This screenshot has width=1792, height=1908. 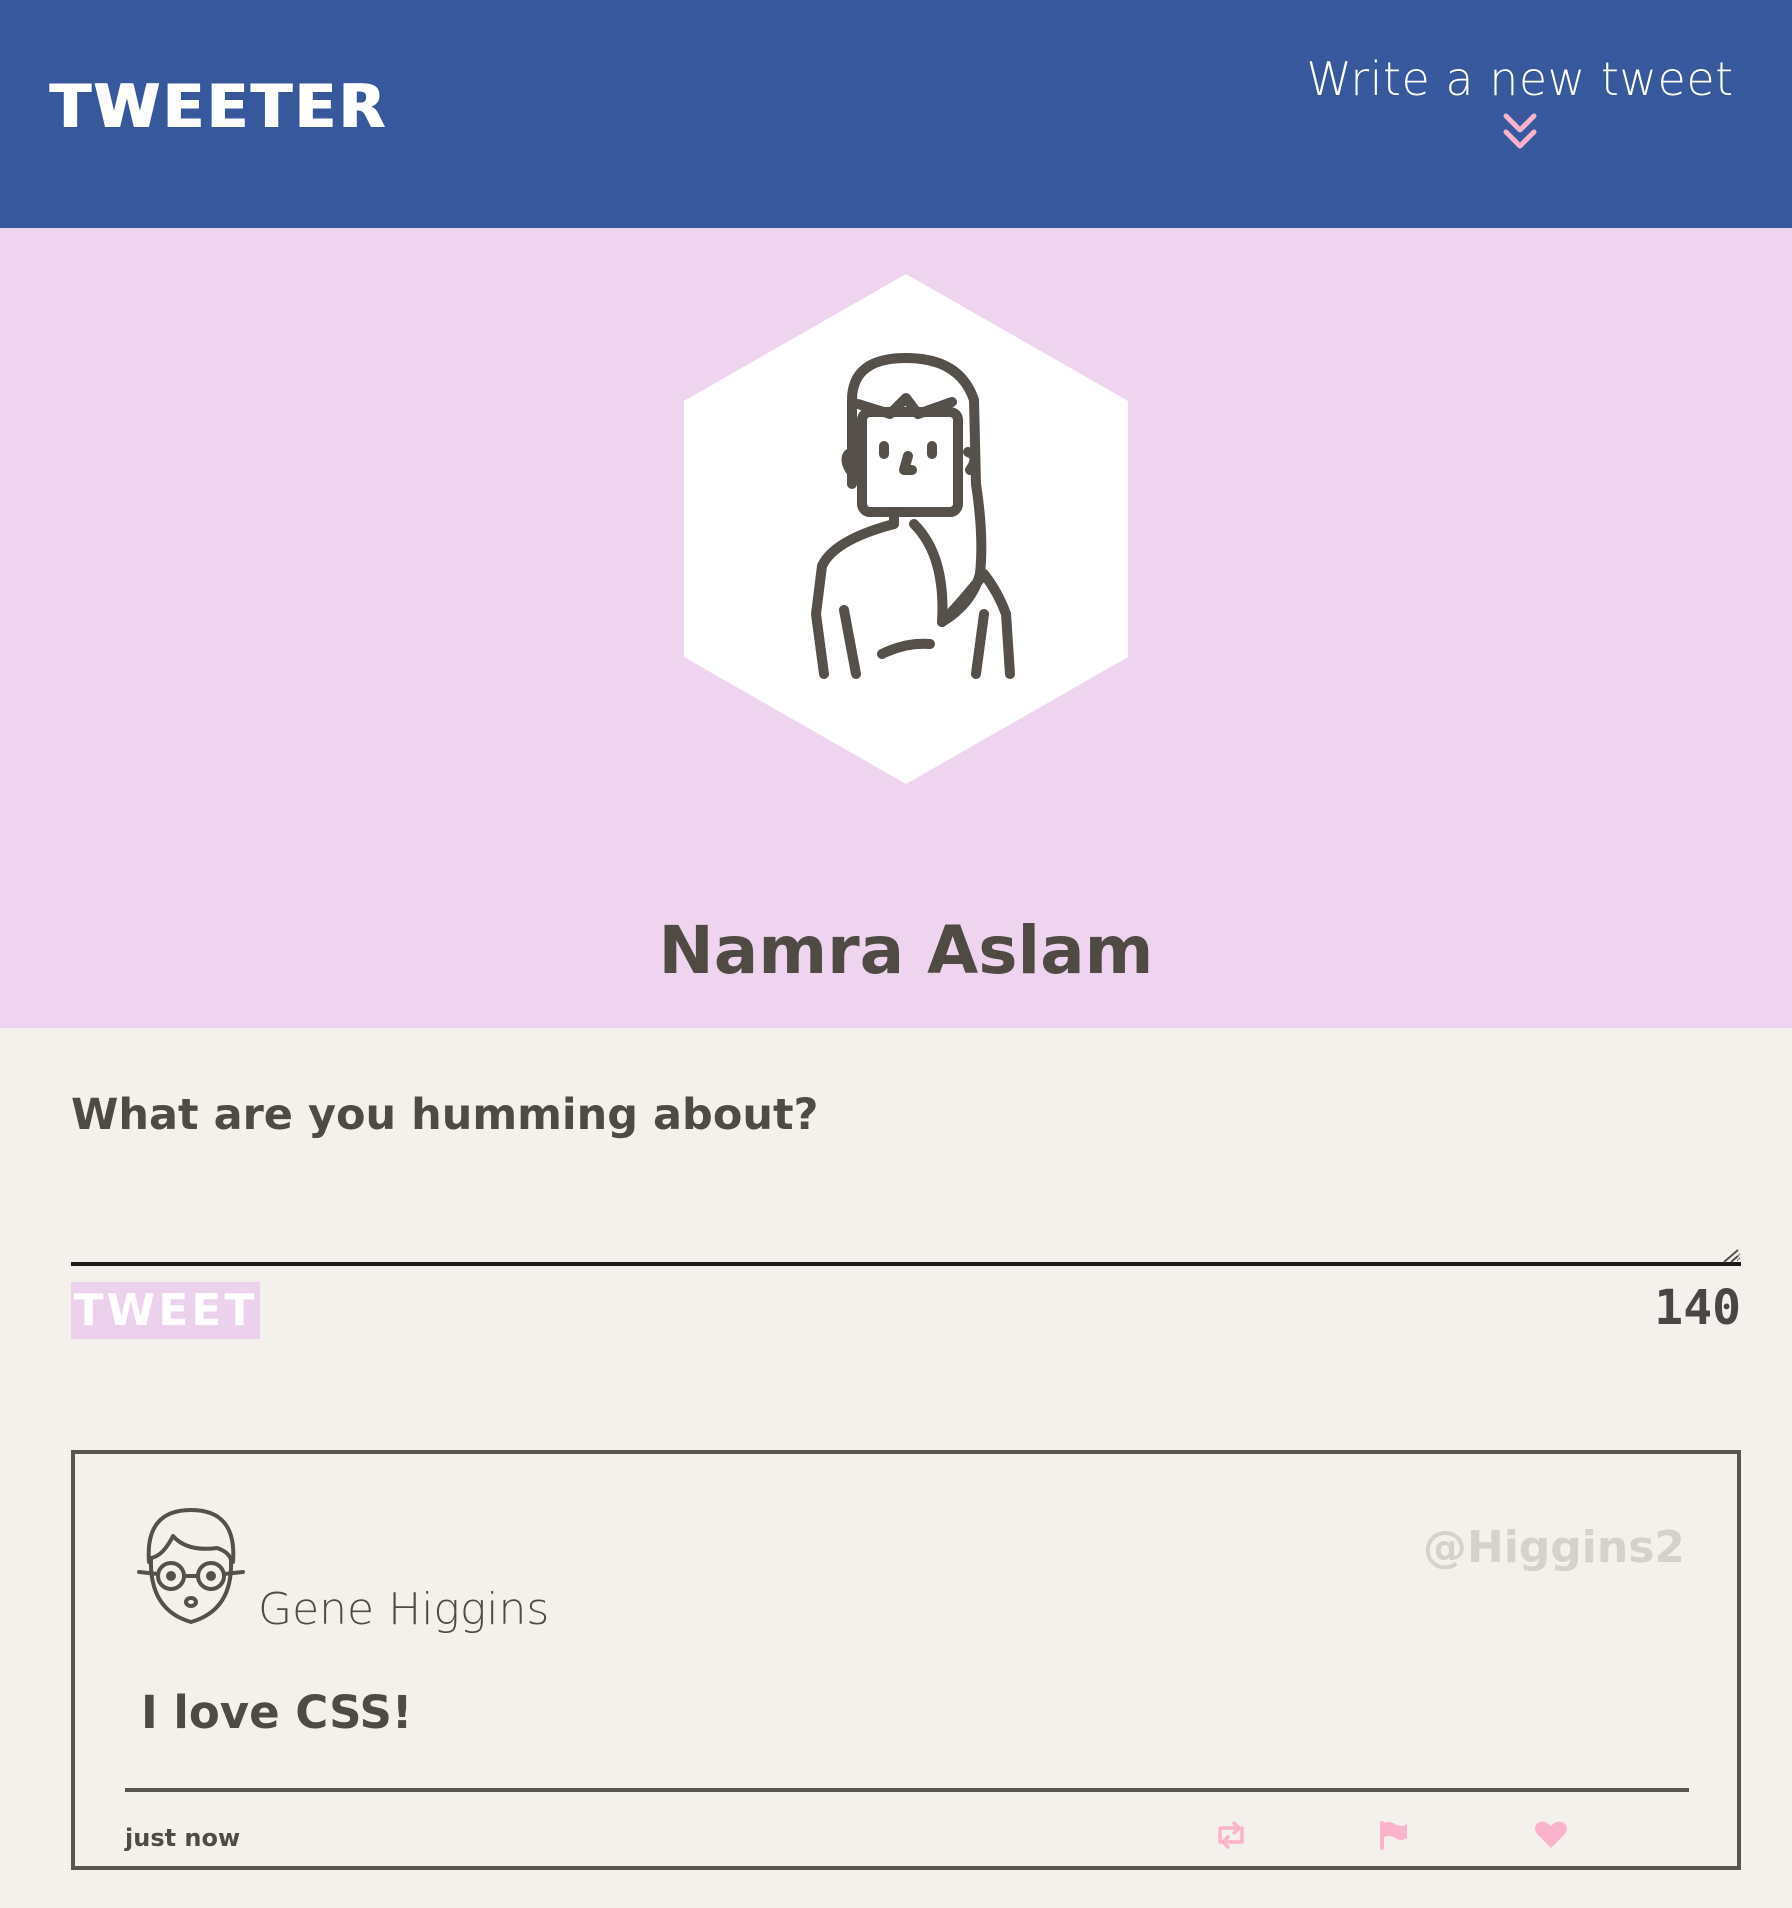 I want to click on chevron-double-down-icon, so click(x=1520, y=132).